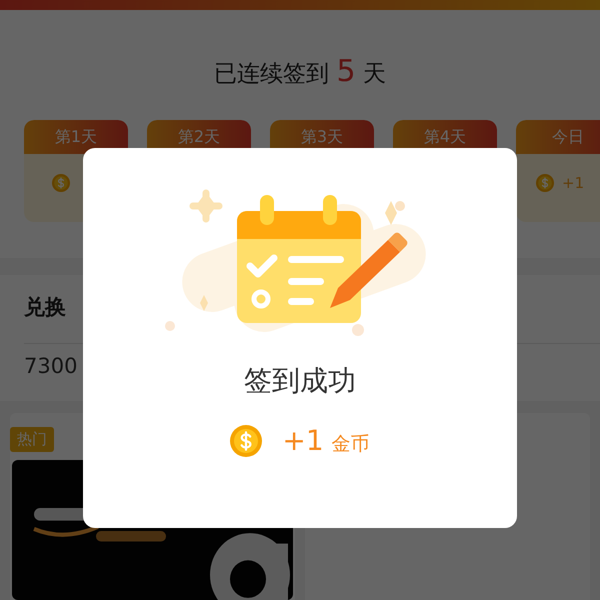  I want to click on hot-badge: 热门, so click(32, 439).